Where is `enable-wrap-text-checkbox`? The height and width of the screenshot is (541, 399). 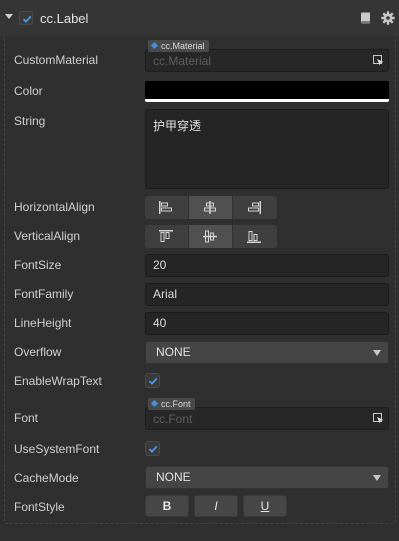 enable-wrap-text-checkbox is located at coordinates (152, 380).